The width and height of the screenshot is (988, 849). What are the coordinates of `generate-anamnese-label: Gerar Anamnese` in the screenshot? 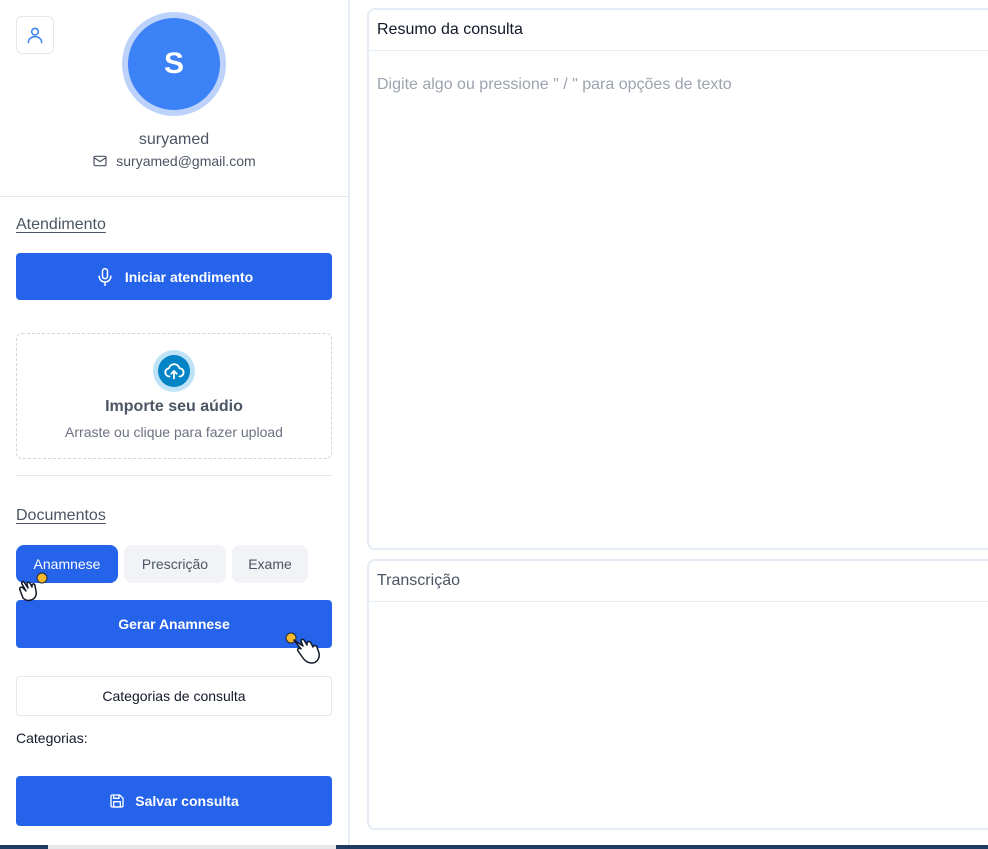 It's located at (174, 624).